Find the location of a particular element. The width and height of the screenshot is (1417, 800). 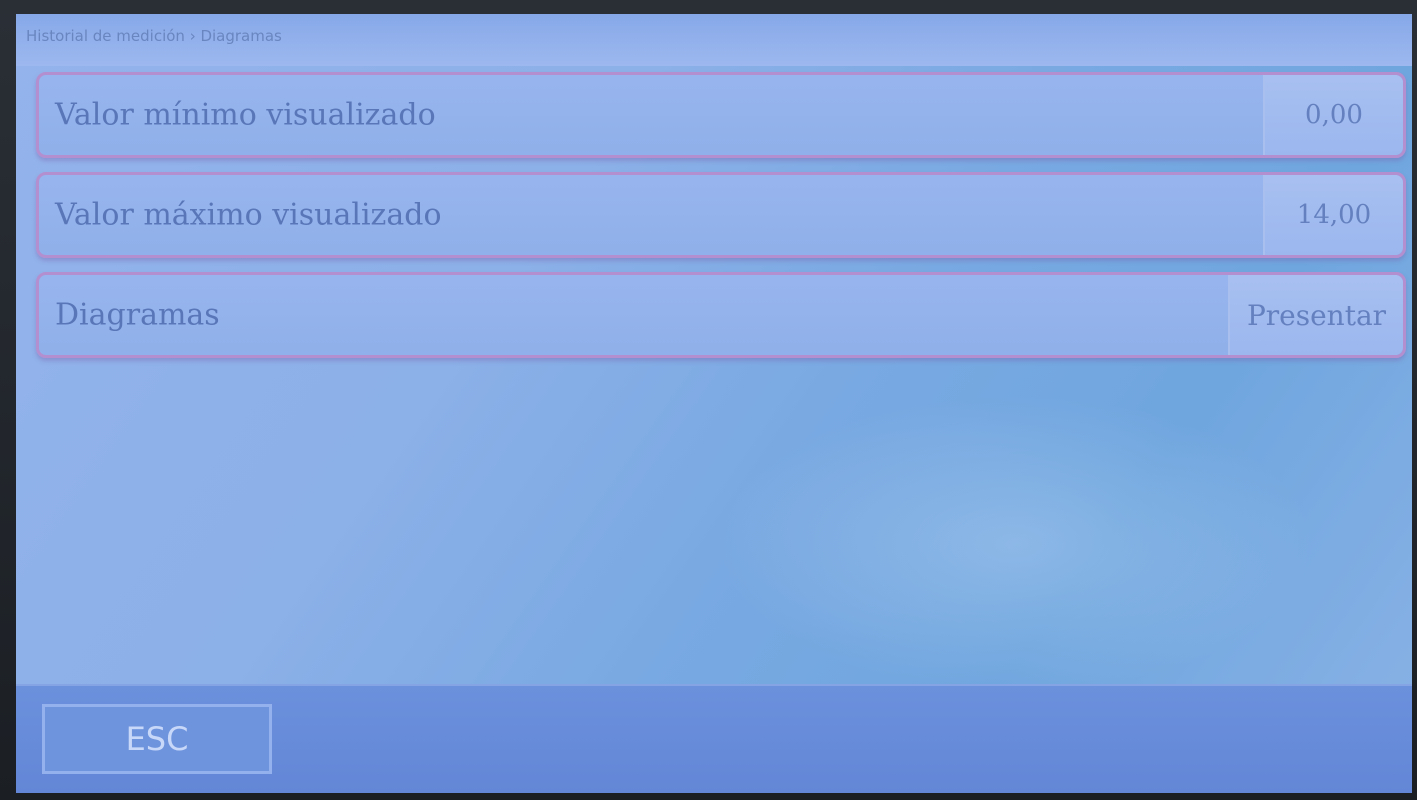

min-value-row: Valor mínimo visualizado 0,00 is located at coordinates (721, 115).